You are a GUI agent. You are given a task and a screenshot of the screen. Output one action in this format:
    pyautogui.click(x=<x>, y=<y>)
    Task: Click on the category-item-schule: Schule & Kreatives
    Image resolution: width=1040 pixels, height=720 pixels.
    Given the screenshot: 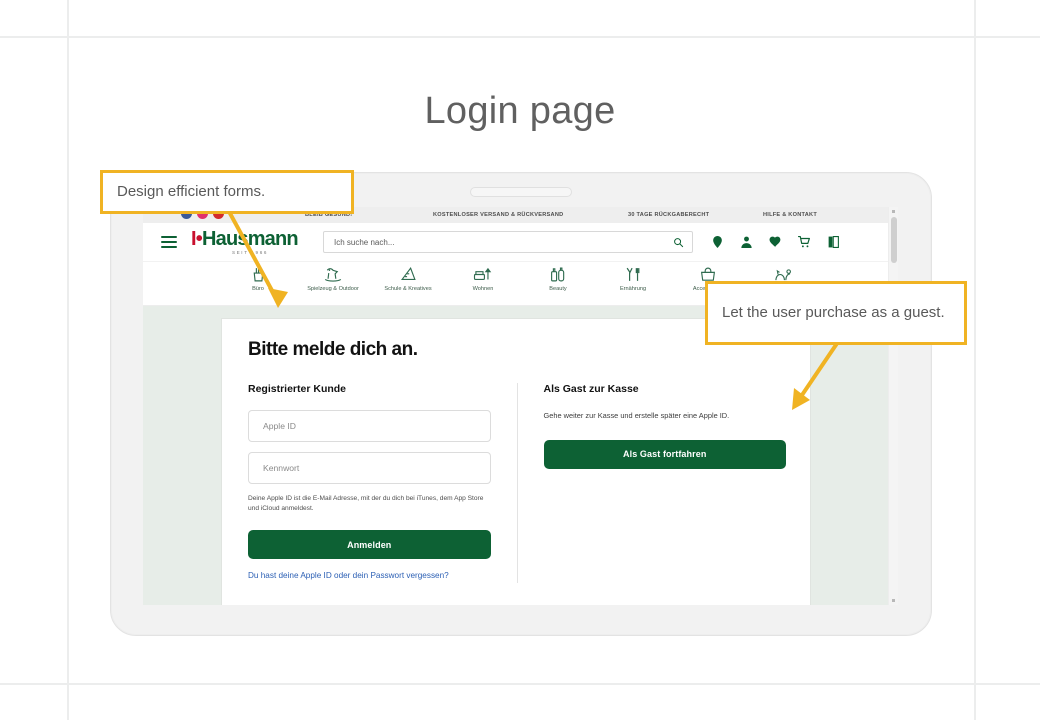 What is the action you would take?
    pyautogui.click(x=408, y=278)
    